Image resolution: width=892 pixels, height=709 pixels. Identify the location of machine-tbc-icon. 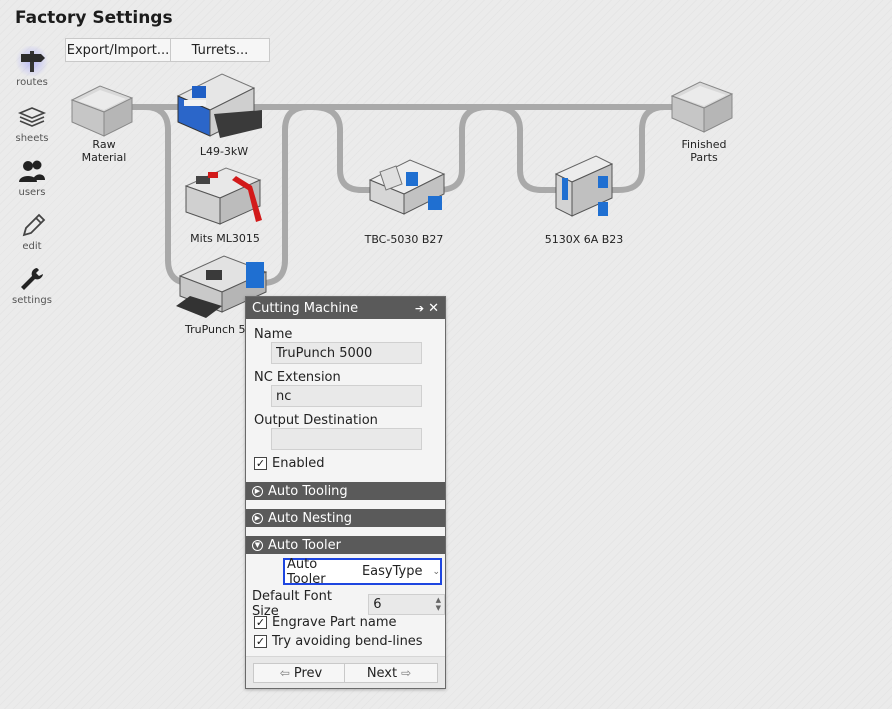
(407, 187).